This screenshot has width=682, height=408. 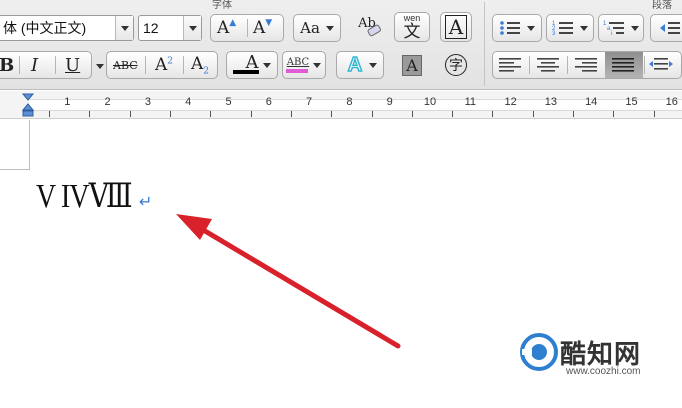 I want to click on watermark-url: www.coozhi.com, so click(x=603, y=371).